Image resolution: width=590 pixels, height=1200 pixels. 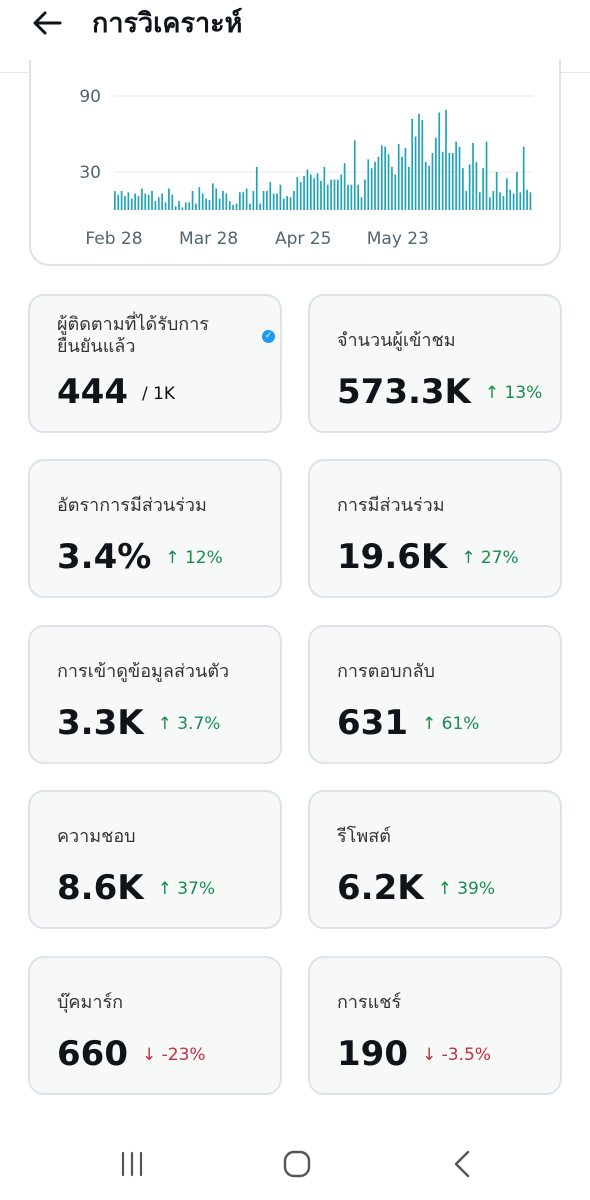 What do you see at coordinates (47, 23) in the screenshot?
I see `back-button` at bounding box center [47, 23].